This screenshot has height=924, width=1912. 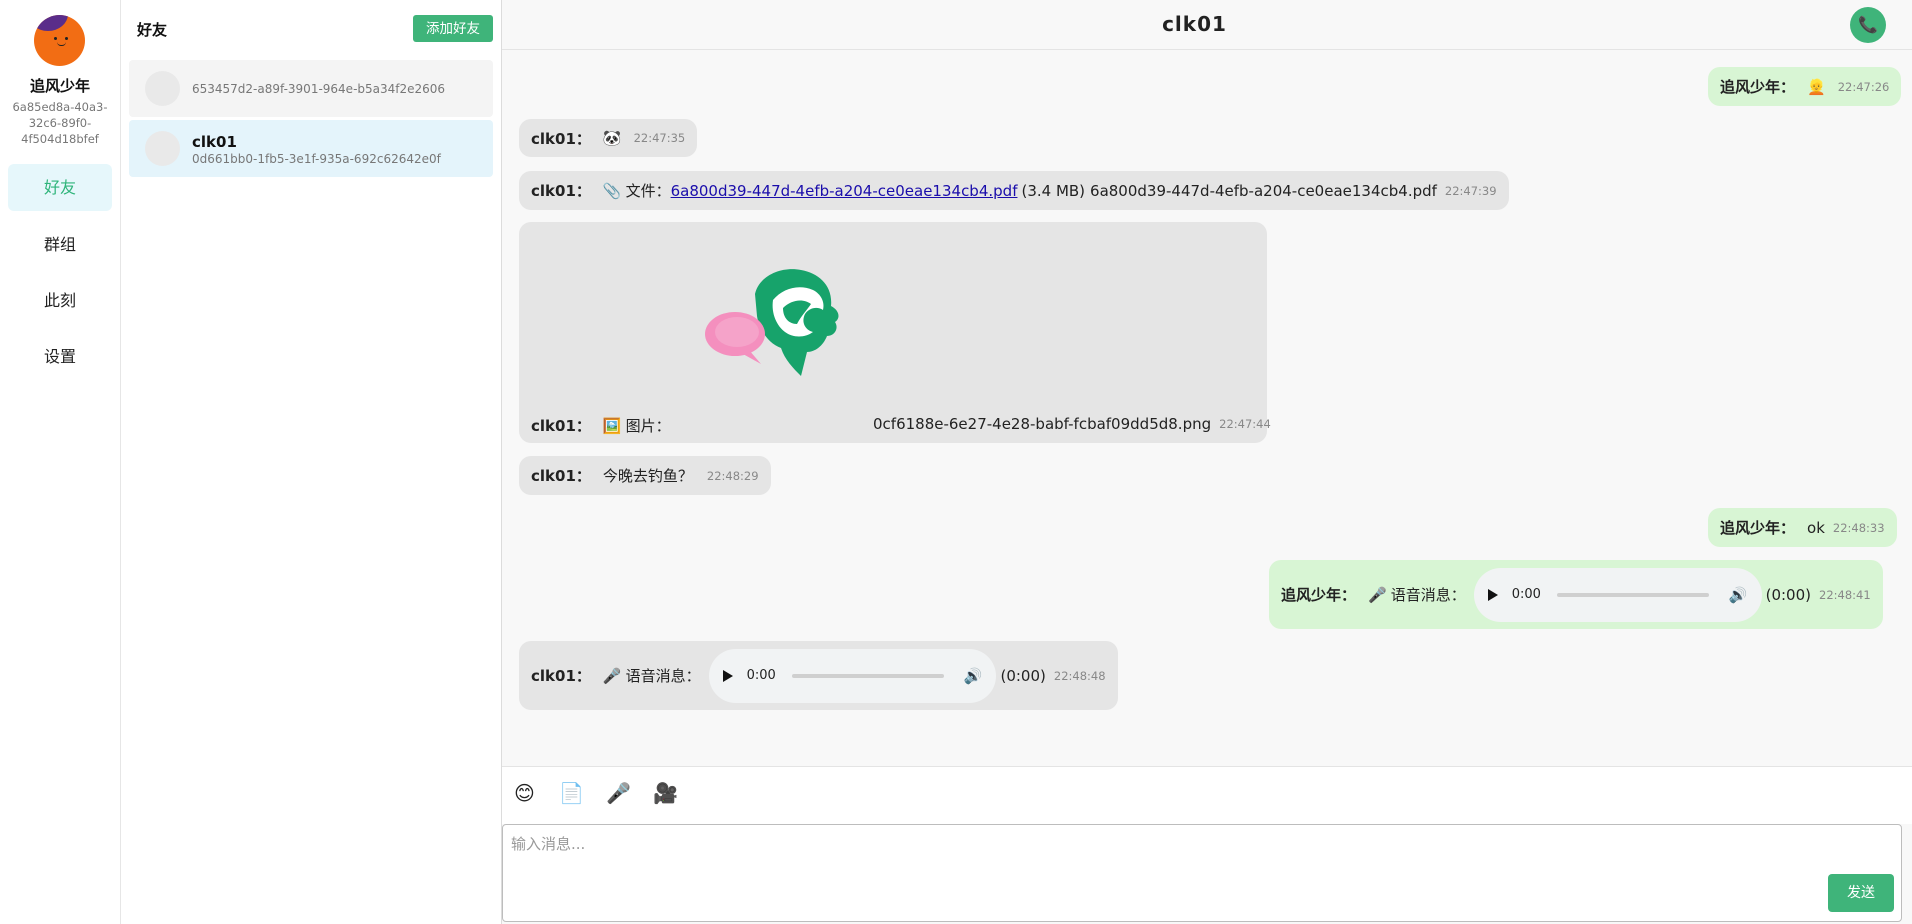 What do you see at coordinates (59, 40) in the screenshot?
I see `user-avatar` at bounding box center [59, 40].